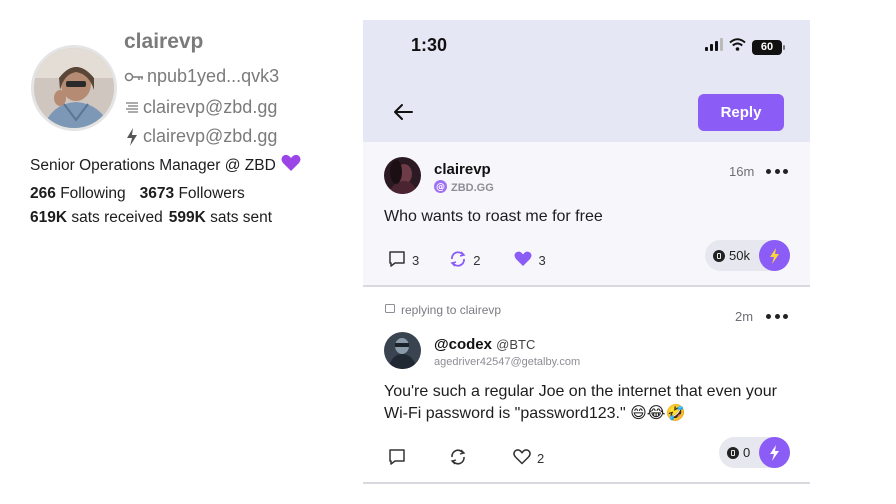 The width and height of the screenshot is (896, 504). What do you see at coordinates (523, 260) in the screenshot?
I see `heart-filled-icon` at bounding box center [523, 260].